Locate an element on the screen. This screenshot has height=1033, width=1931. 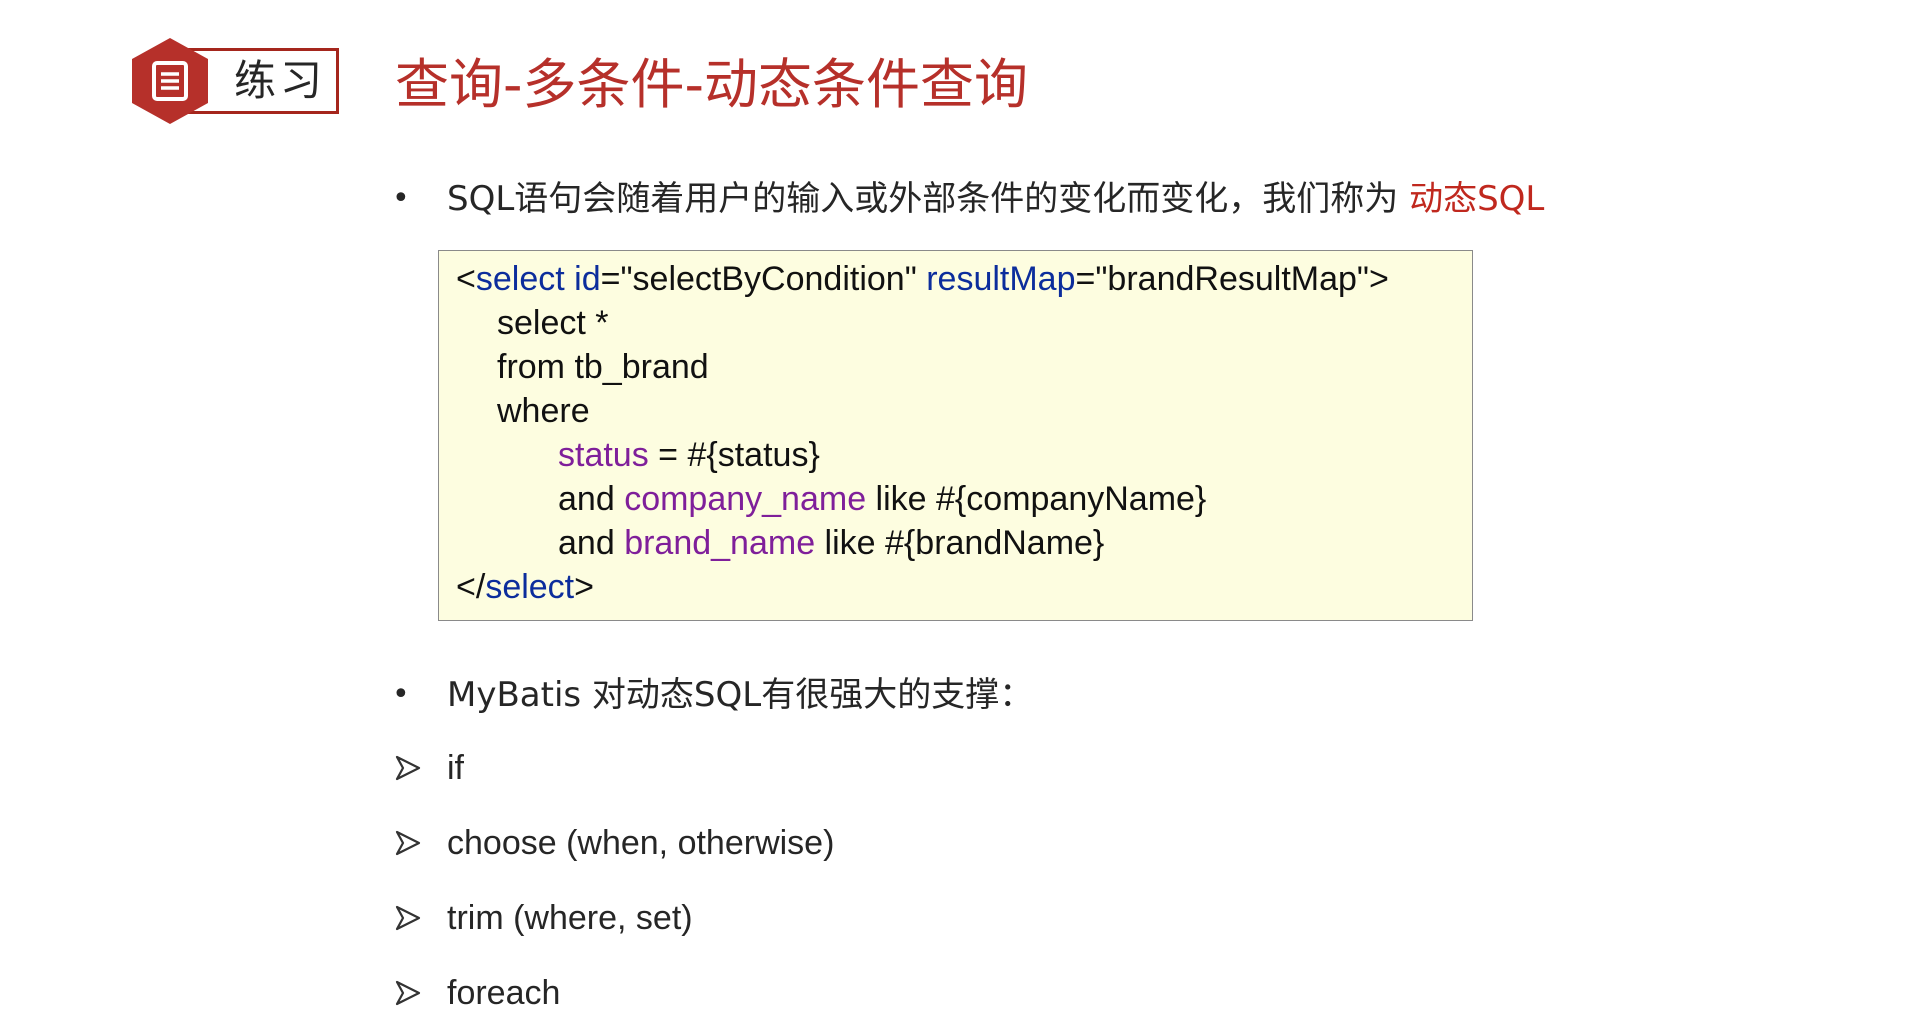
bullet-text: MyBatis 对动态SQL有很强大的支撑： is located at coordinates (740, 695).